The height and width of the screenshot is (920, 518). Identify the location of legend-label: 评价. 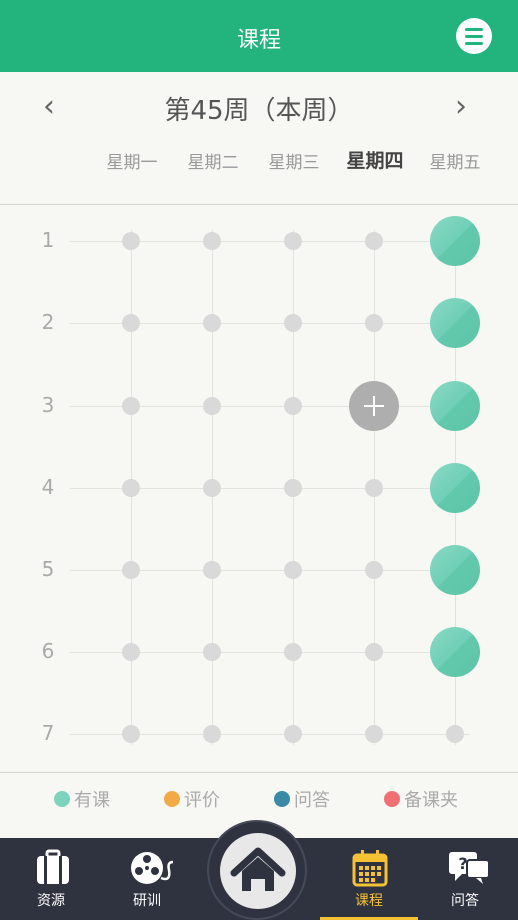
(202, 800).